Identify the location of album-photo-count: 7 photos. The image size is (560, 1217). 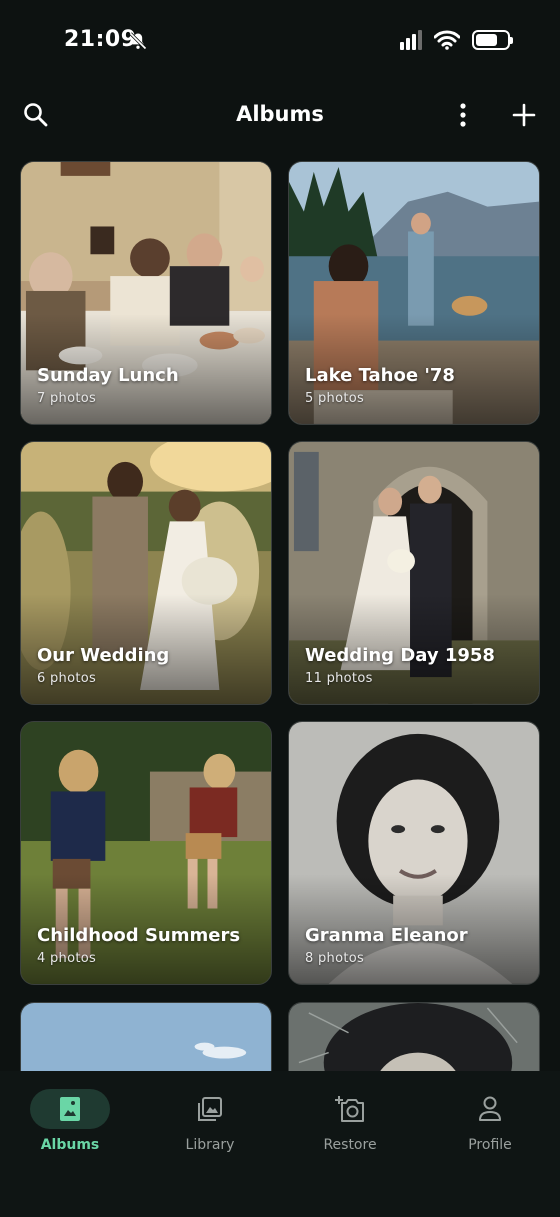
(67, 398).